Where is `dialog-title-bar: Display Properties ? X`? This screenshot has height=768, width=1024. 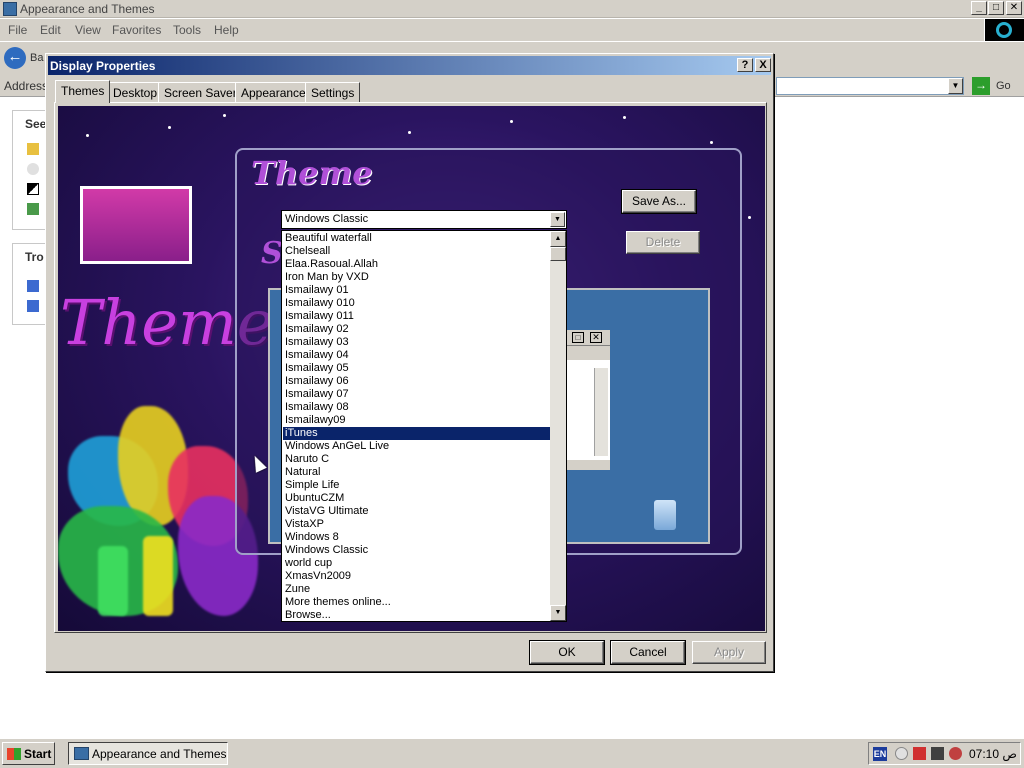
dialog-title-bar: Display Properties ? X is located at coordinates (409, 65).